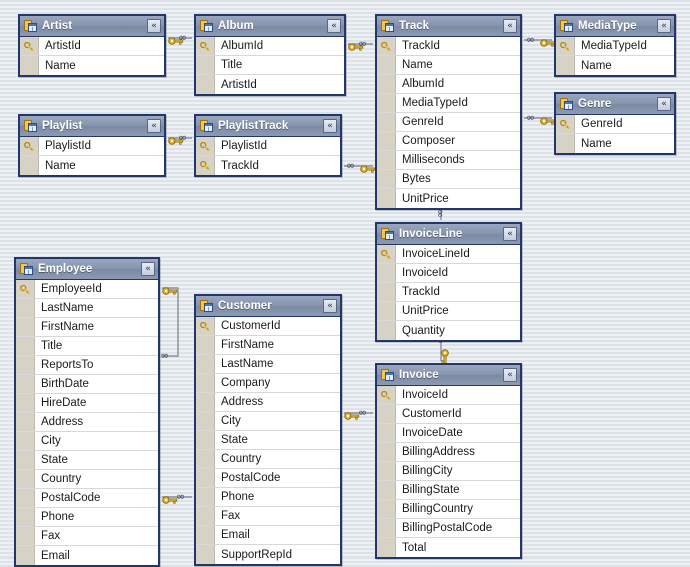 This screenshot has width=690, height=567. What do you see at coordinates (448, 509) in the screenshot?
I see `table-row: BillingCountry` at bounding box center [448, 509].